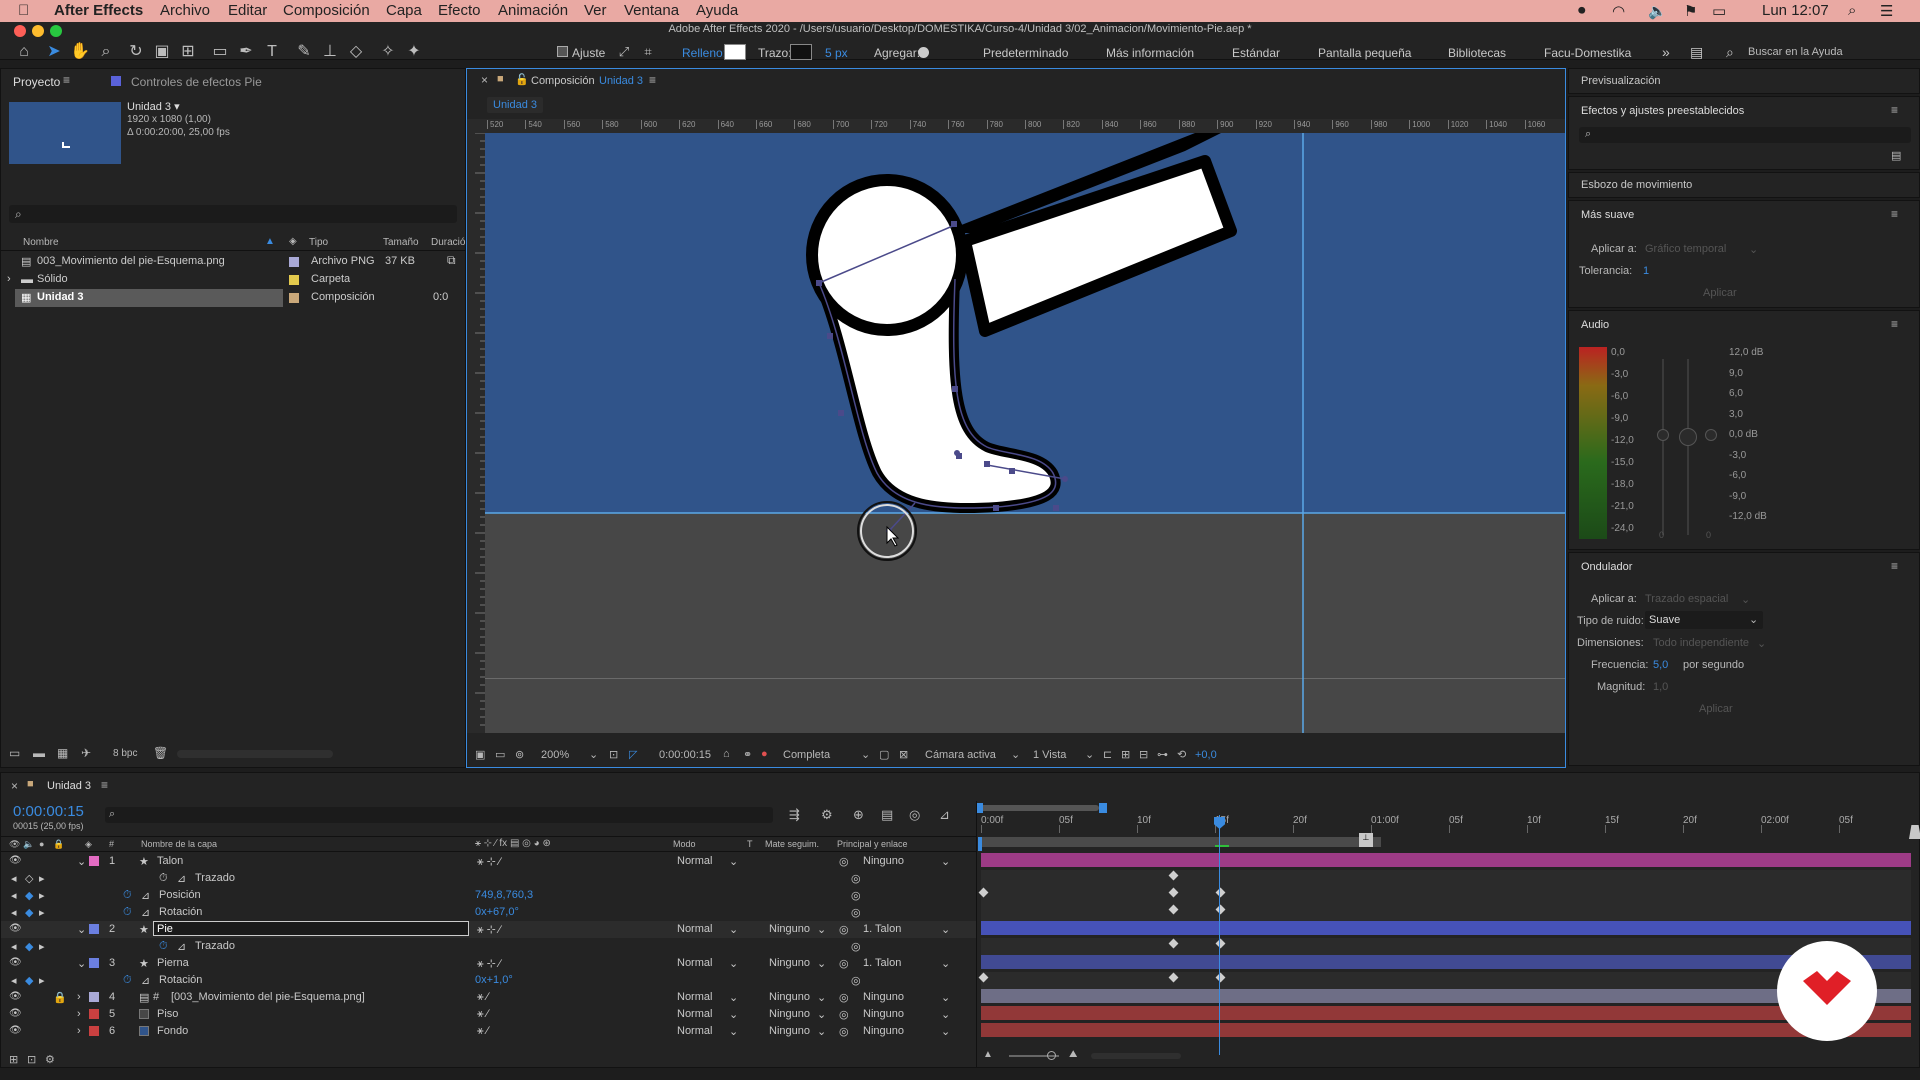 The width and height of the screenshot is (1920, 1080). What do you see at coordinates (1181, 842) in the screenshot?
I see `work-area-bar` at bounding box center [1181, 842].